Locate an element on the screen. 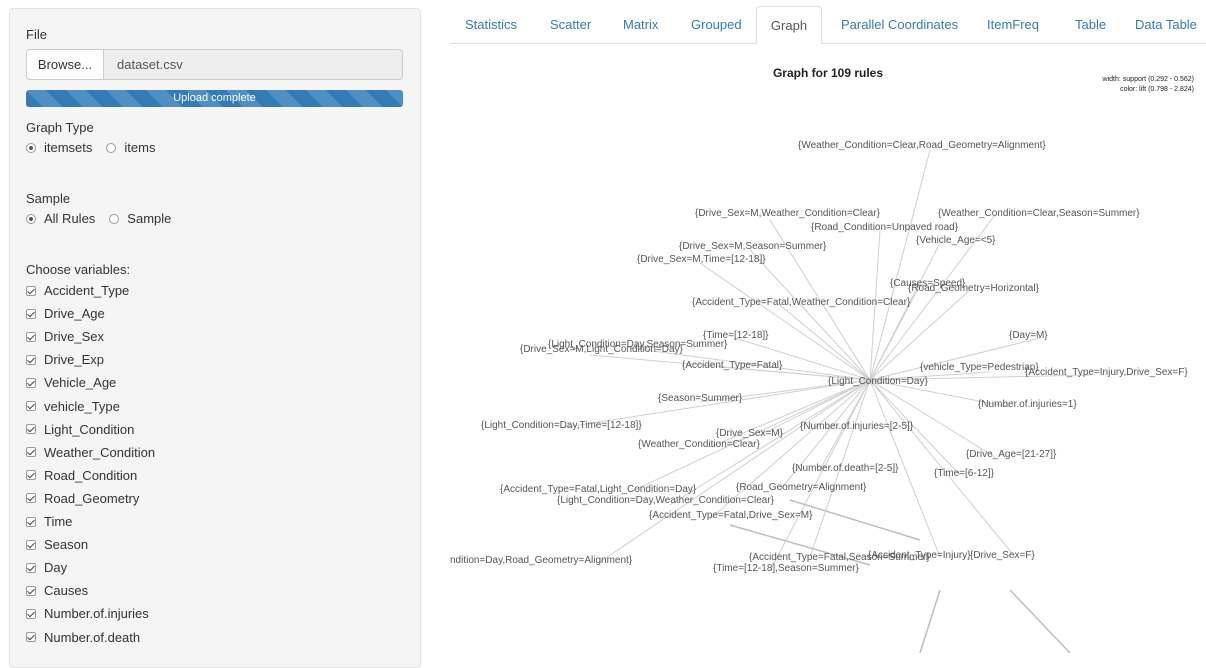 The height and width of the screenshot is (668, 1206). graph-node-label: {Road_Condition=Unpaved road} is located at coordinates (885, 227).